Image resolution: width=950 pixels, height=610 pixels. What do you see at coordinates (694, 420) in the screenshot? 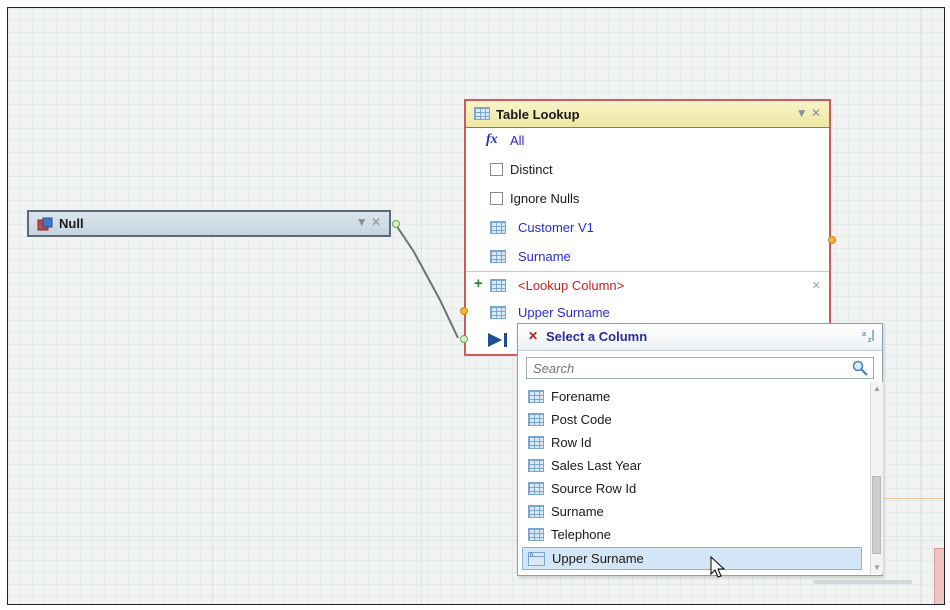
I see `list-item: Post Code` at bounding box center [694, 420].